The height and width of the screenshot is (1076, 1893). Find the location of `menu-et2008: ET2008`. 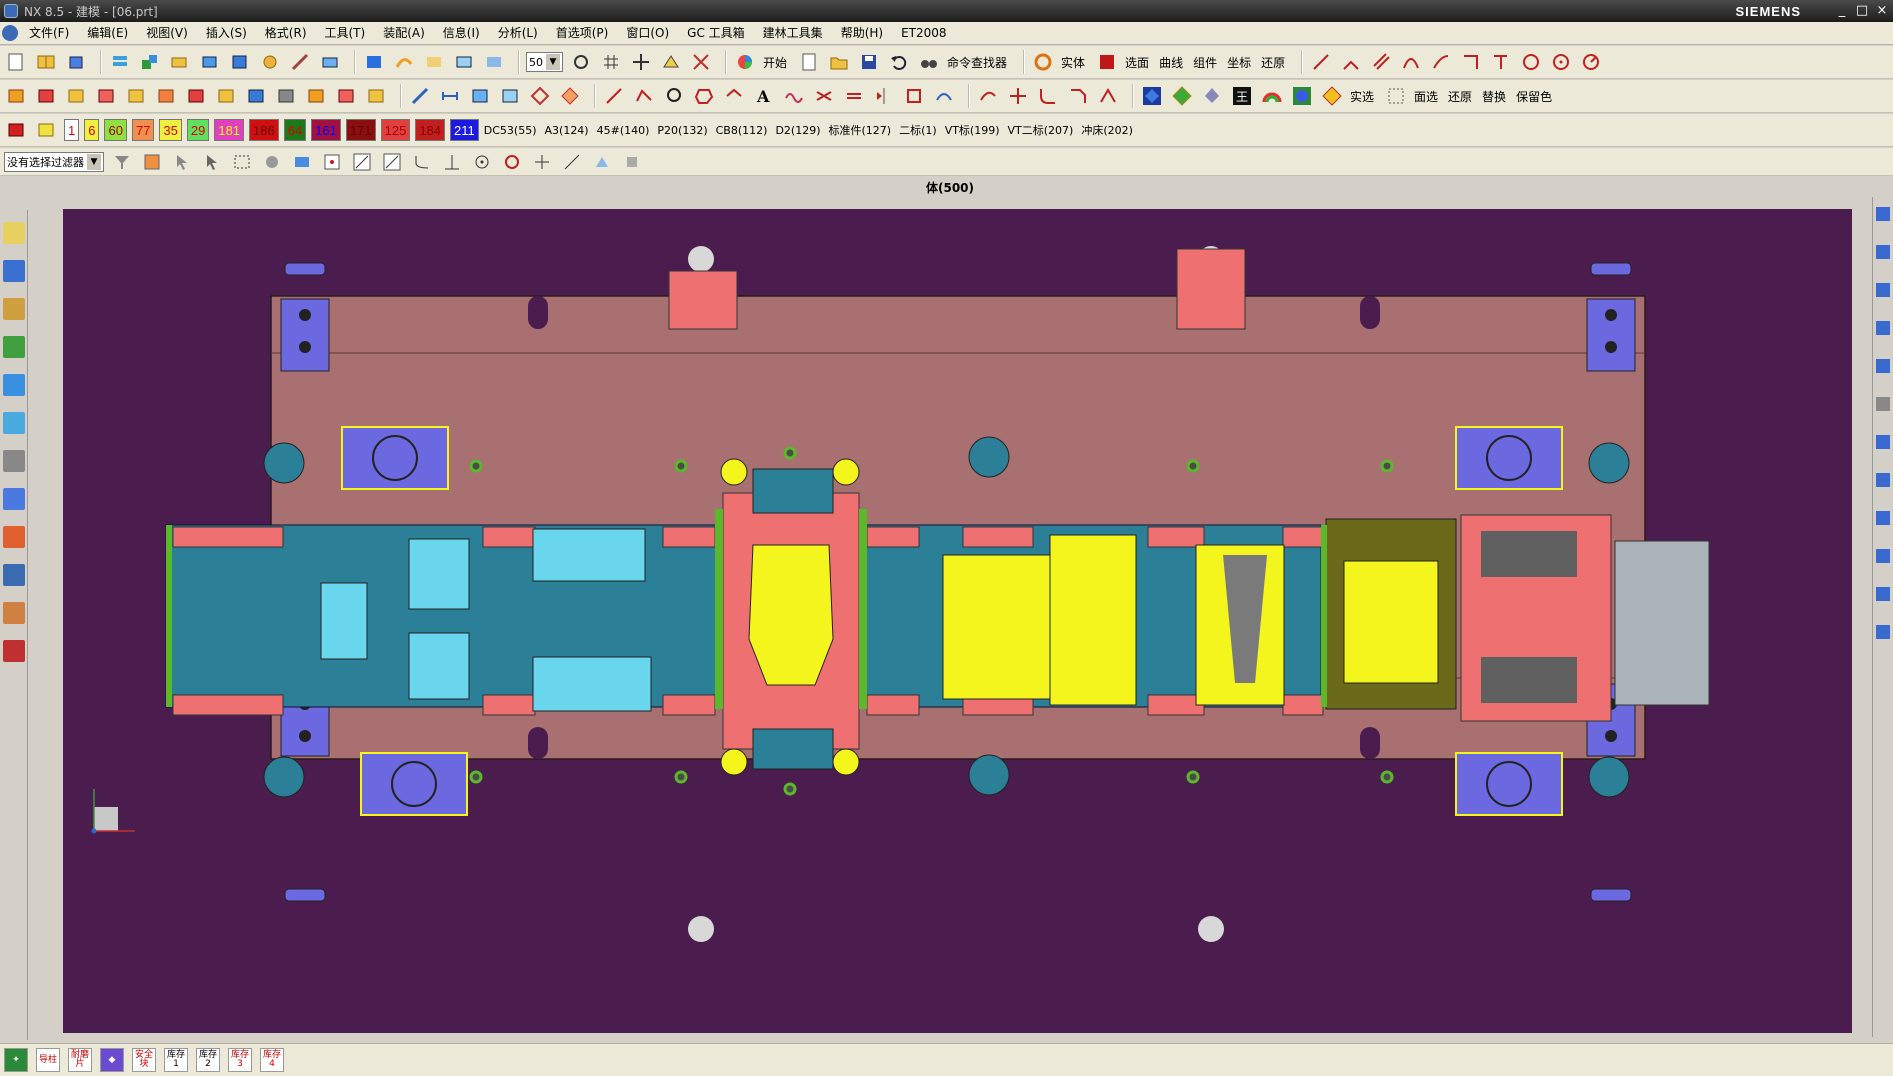

menu-et2008: ET2008 is located at coordinates (923, 33).